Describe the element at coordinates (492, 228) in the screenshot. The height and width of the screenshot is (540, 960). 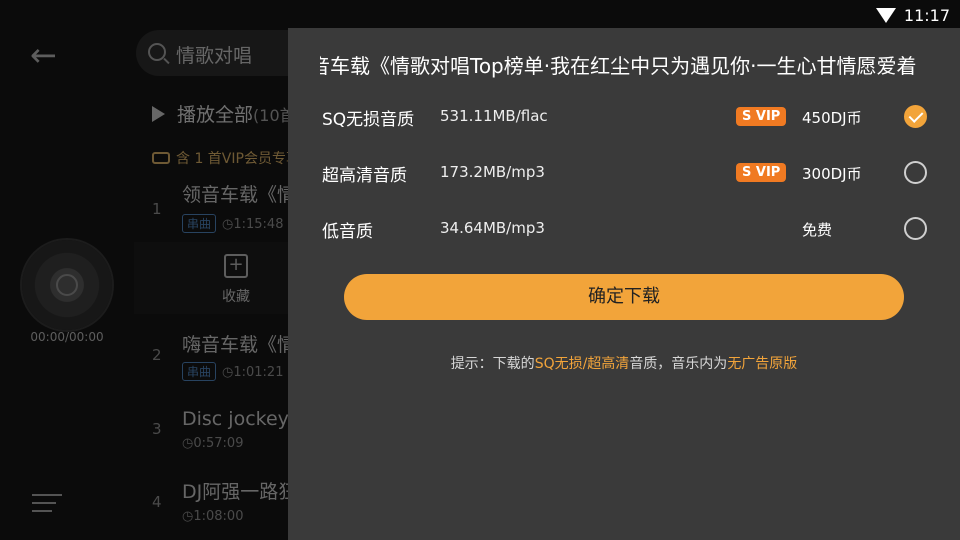
I see `file-size: 34.64MB/mp3` at that location.